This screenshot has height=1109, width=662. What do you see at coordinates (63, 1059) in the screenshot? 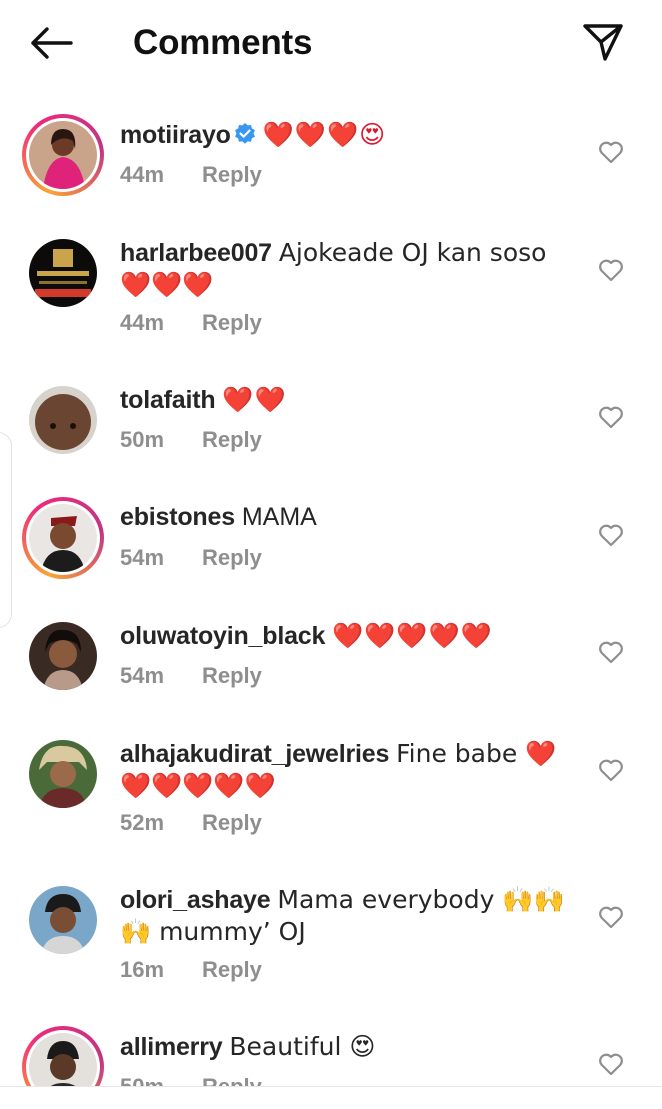
I see `avatar` at bounding box center [63, 1059].